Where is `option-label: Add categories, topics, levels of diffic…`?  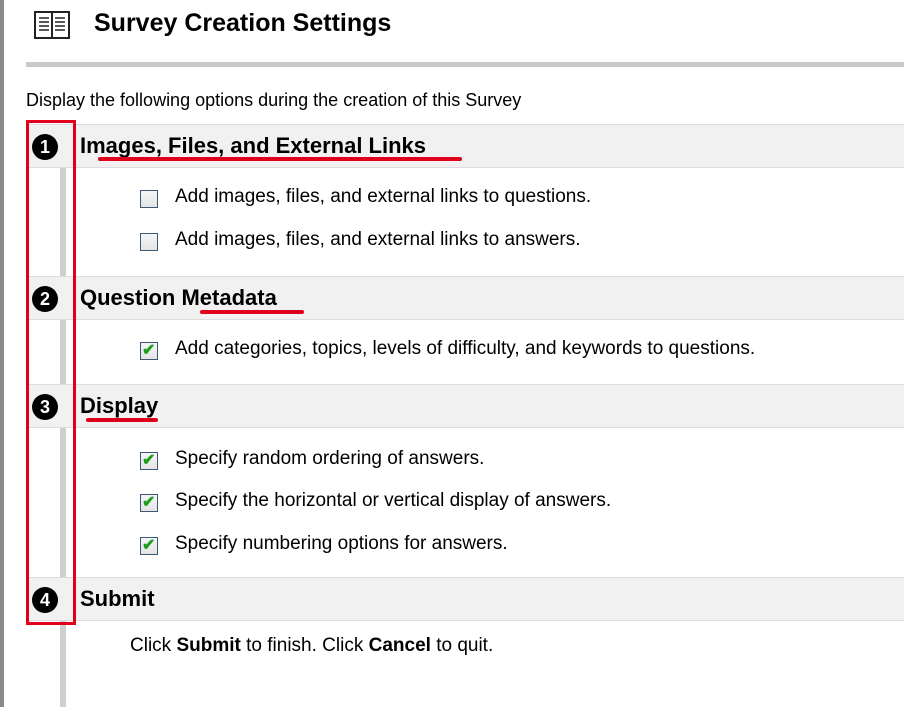 option-label: Add categories, topics, levels of diffic… is located at coordinates (465, 348).